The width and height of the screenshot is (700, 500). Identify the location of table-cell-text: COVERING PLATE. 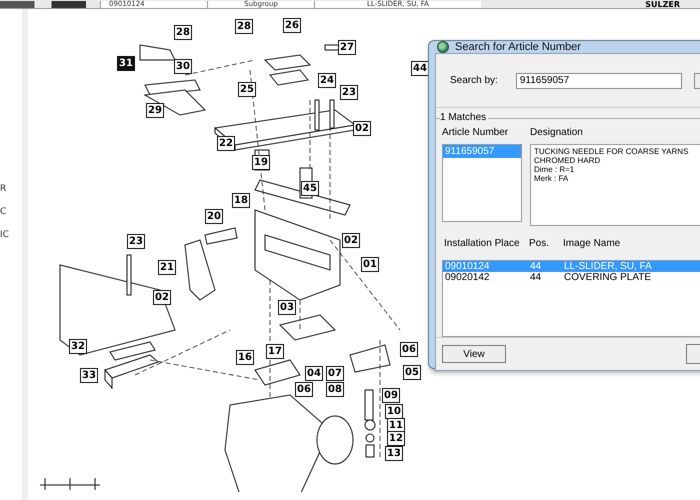
(607, 277).